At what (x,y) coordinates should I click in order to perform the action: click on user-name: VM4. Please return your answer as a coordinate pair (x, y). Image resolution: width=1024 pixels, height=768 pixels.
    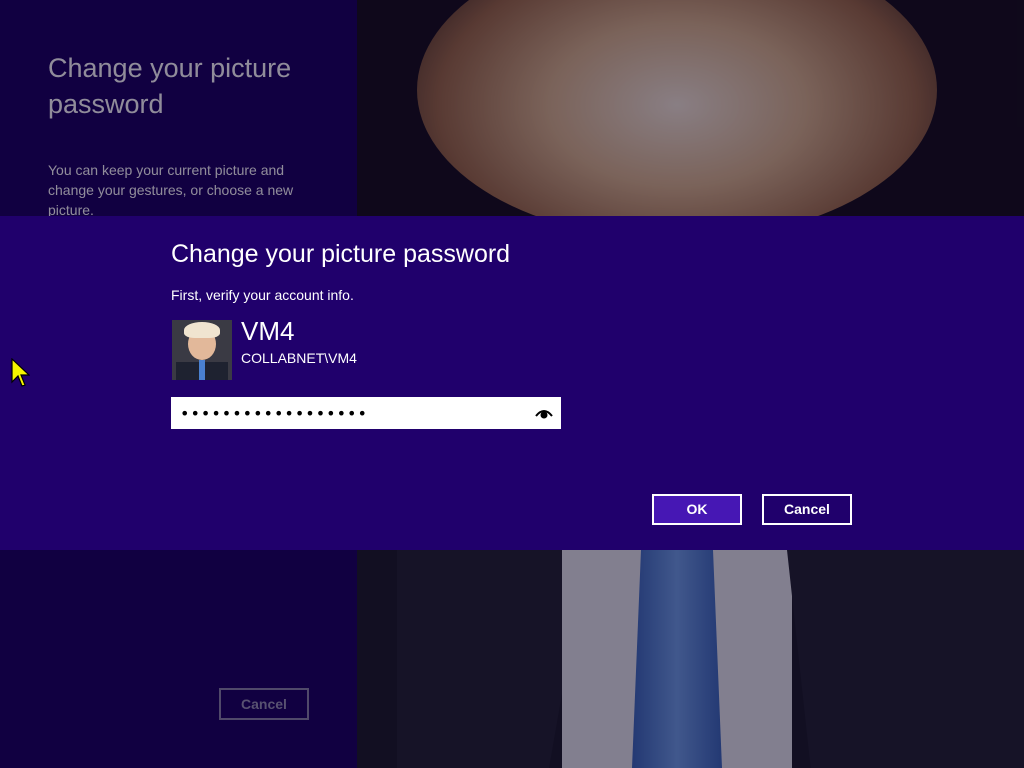
    Looking at the image, I should click on (268, 331).